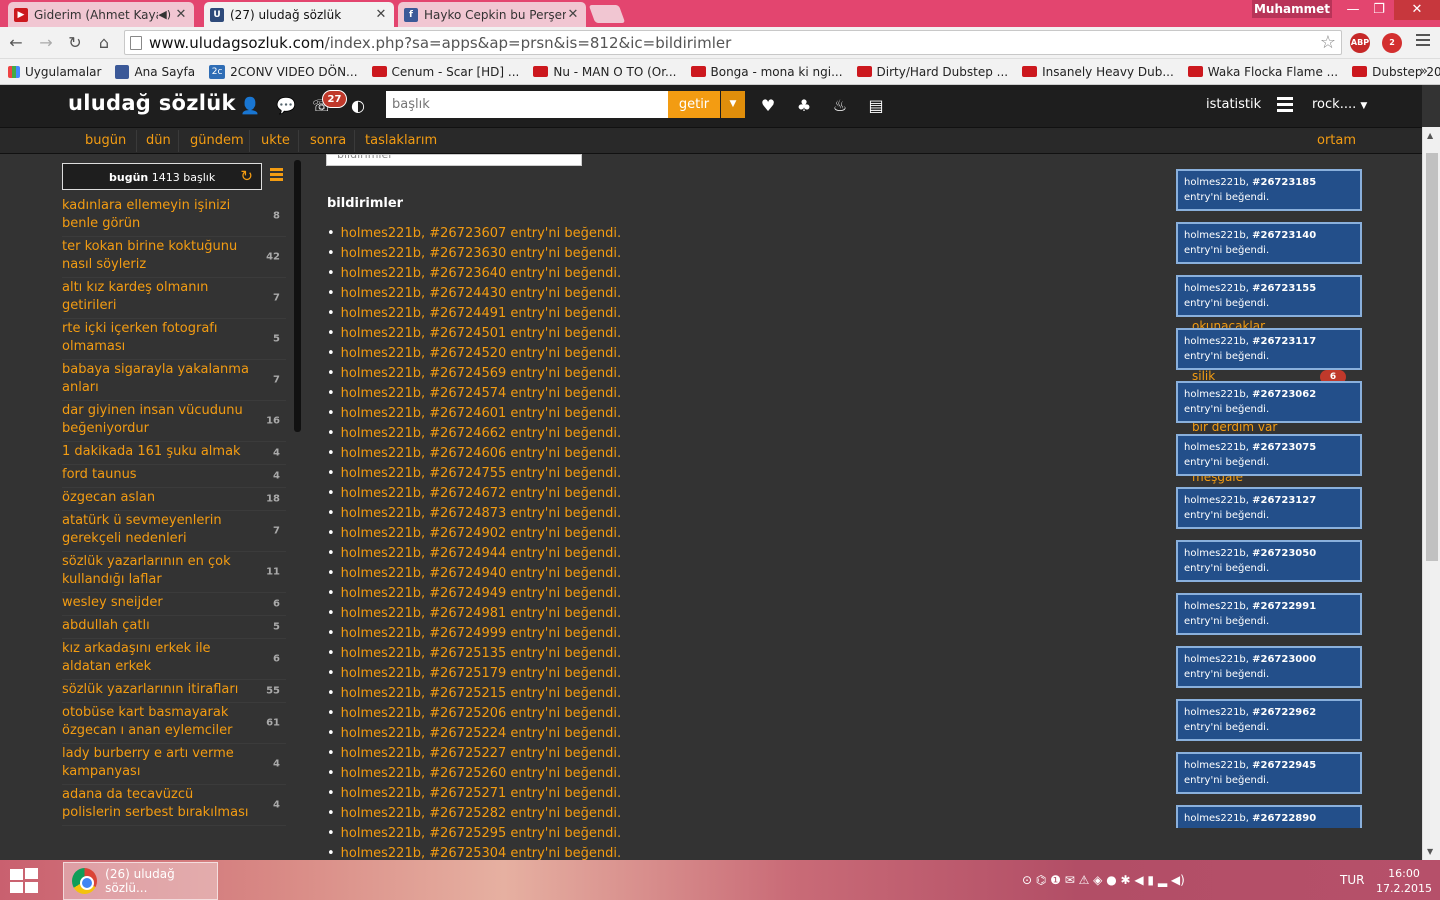 The width and height of the screenshot is (1440, 900). Describe the element at coordinates (474, 754) in the screenshot. I see `notification-item: holmes221b, #26725227 entry'ni beğendi.` at that location.